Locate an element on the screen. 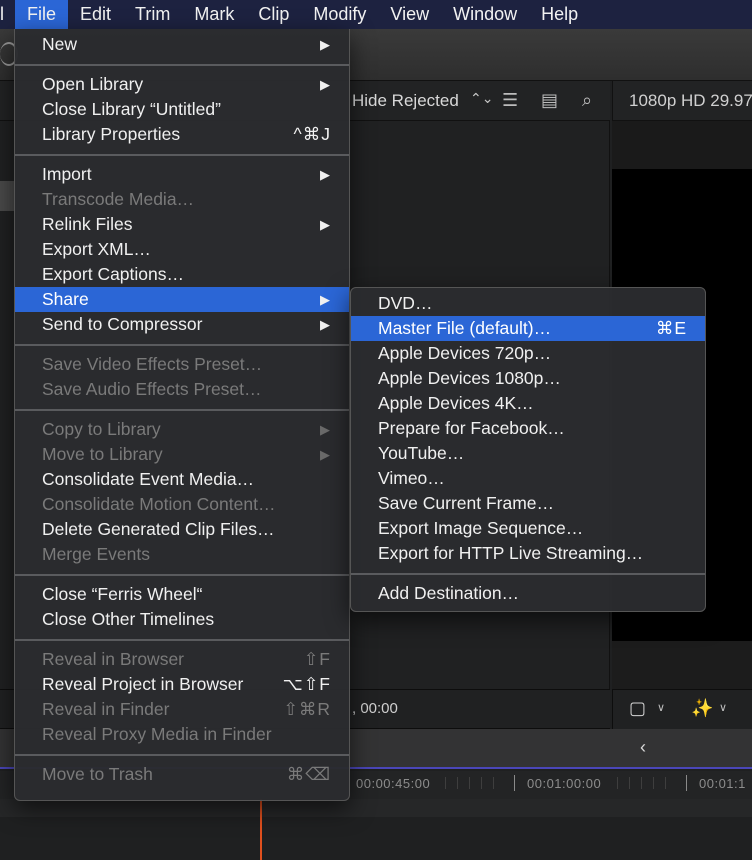 This screenshot has width=752, height=860. viewer-format-label: 1080p HD 29.97 is located at coordinates (690, 100).